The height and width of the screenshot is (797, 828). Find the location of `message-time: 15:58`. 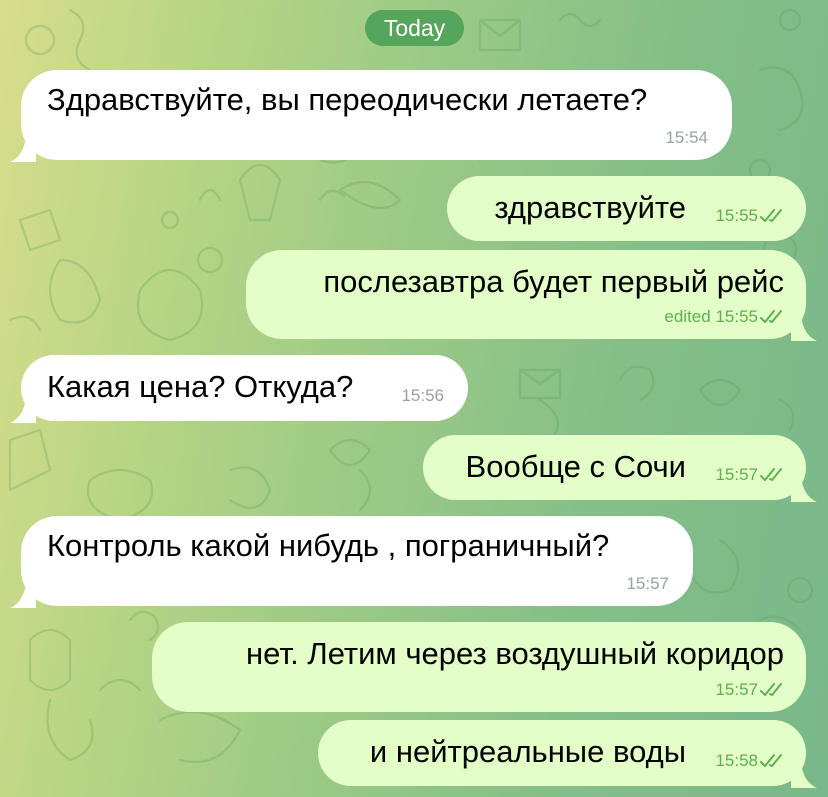

message-time: 15:58 is located at coordinates (736, 760).